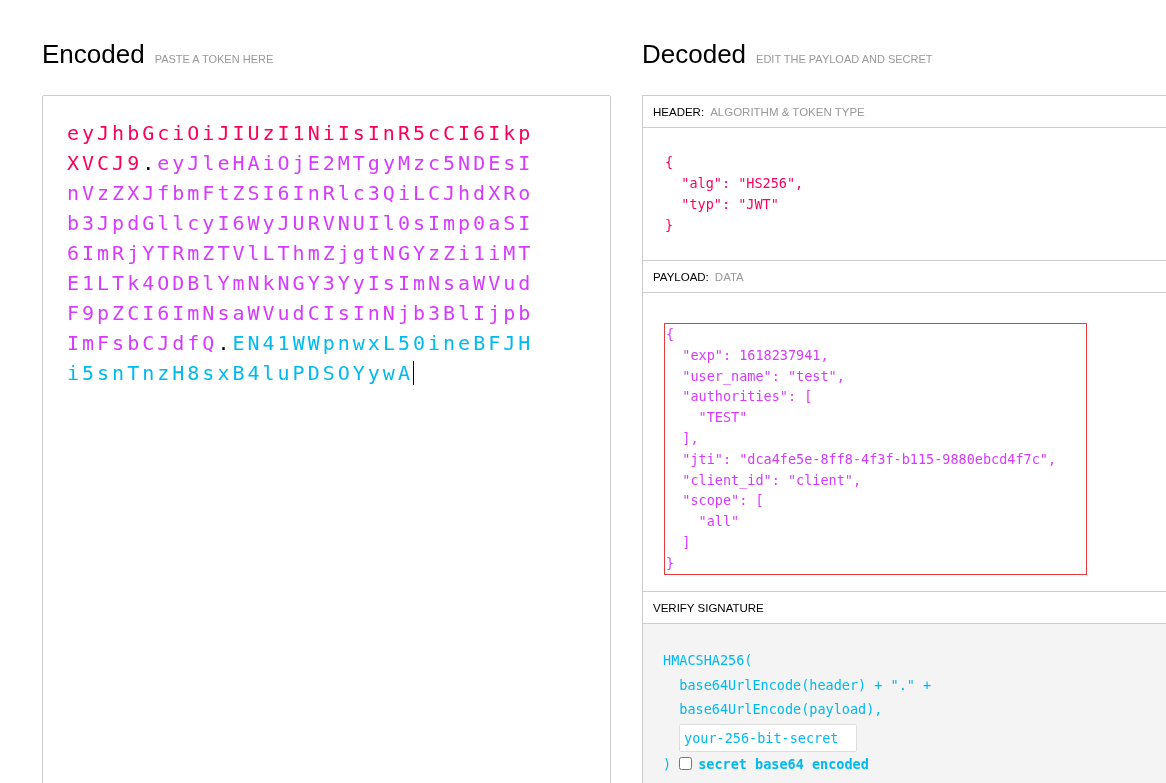  Describe the element at coordinates (301, 253) in the screenshot. I see `token-text: eyJhbGciOiJIUzI1NiIsInR5cCI6IkpXVCJ9.eyJleHAiOjE2MTgyMzc5NDEsInVzZXJfbmFtZSI6InRlc3QiLCJhdXRob3JpdGllcyI6WyJURVNUIl0sImp0aSI6ImRjYTRmZTVlLThmZjgtNGYzZi1iMTE1LTk4ODBlYmNkNGY3YyIsImNsaWVudF9pZCI6ImNsaWVudCIsInNjb3BlIjpbImFsbCJdfQ.EN41WWpnwxL50ineBFJHi5snTnzH8sxB4luPDSOYywA` at that location.